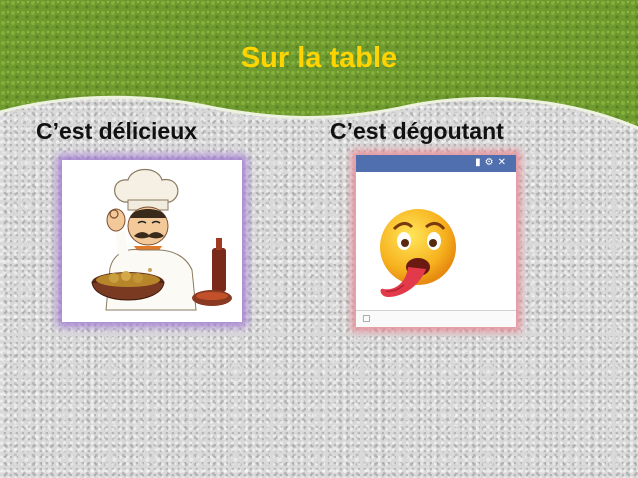  I want to click on slide-title: Sur la table, so click(319, 58).